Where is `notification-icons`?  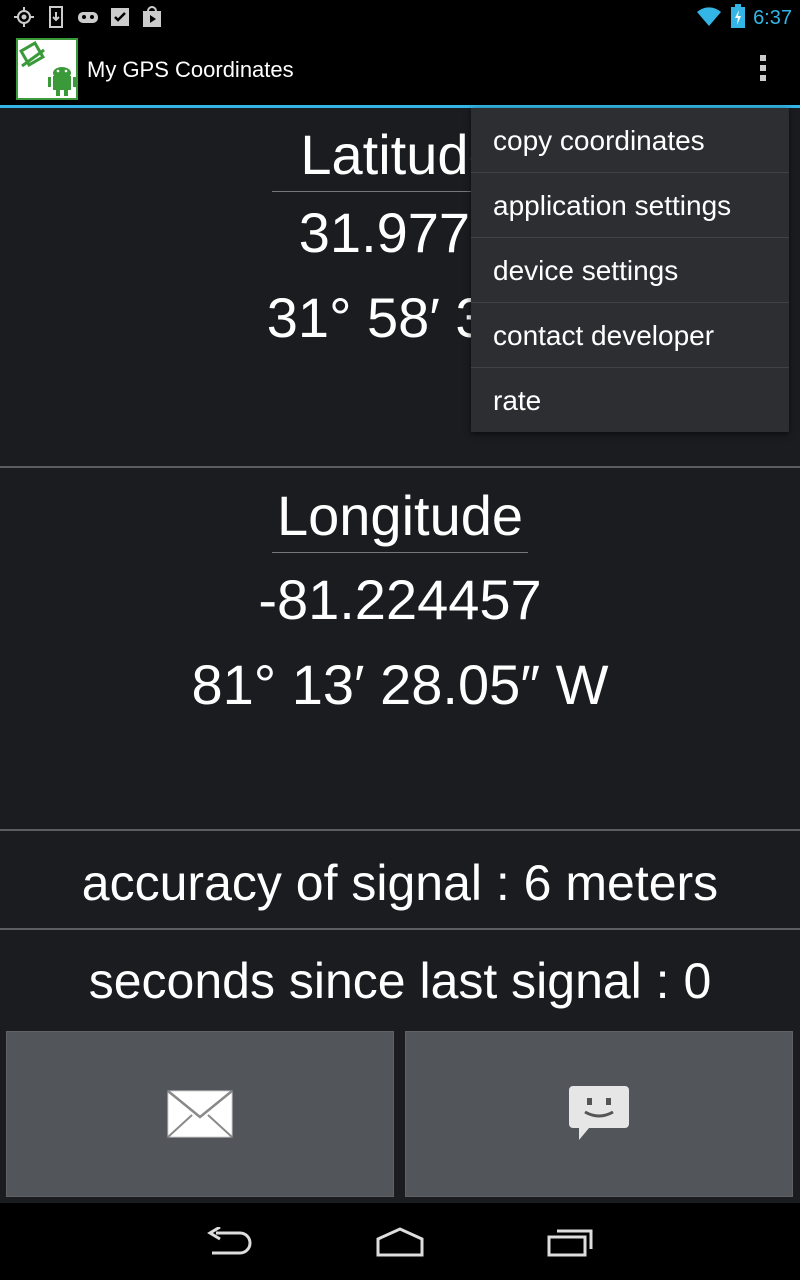 notification-icons is located at coordinates (88, 17).